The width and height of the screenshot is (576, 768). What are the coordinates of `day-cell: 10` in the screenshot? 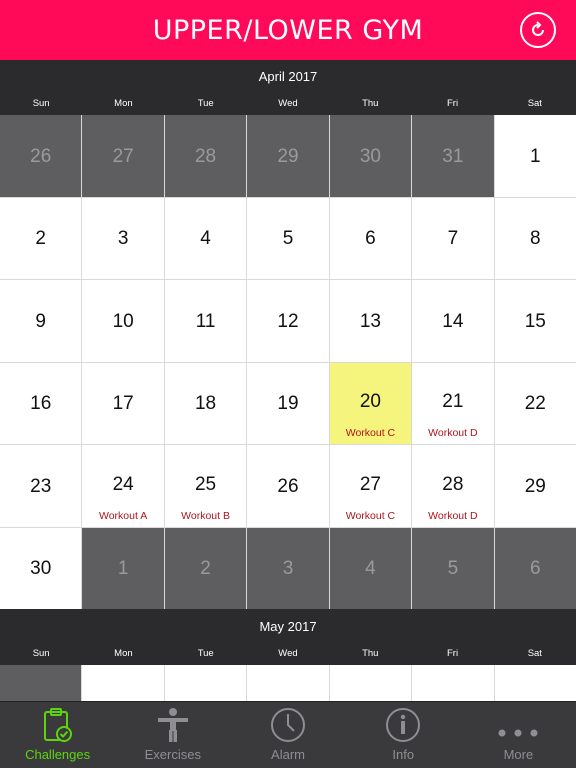 It's located at (123, 321).